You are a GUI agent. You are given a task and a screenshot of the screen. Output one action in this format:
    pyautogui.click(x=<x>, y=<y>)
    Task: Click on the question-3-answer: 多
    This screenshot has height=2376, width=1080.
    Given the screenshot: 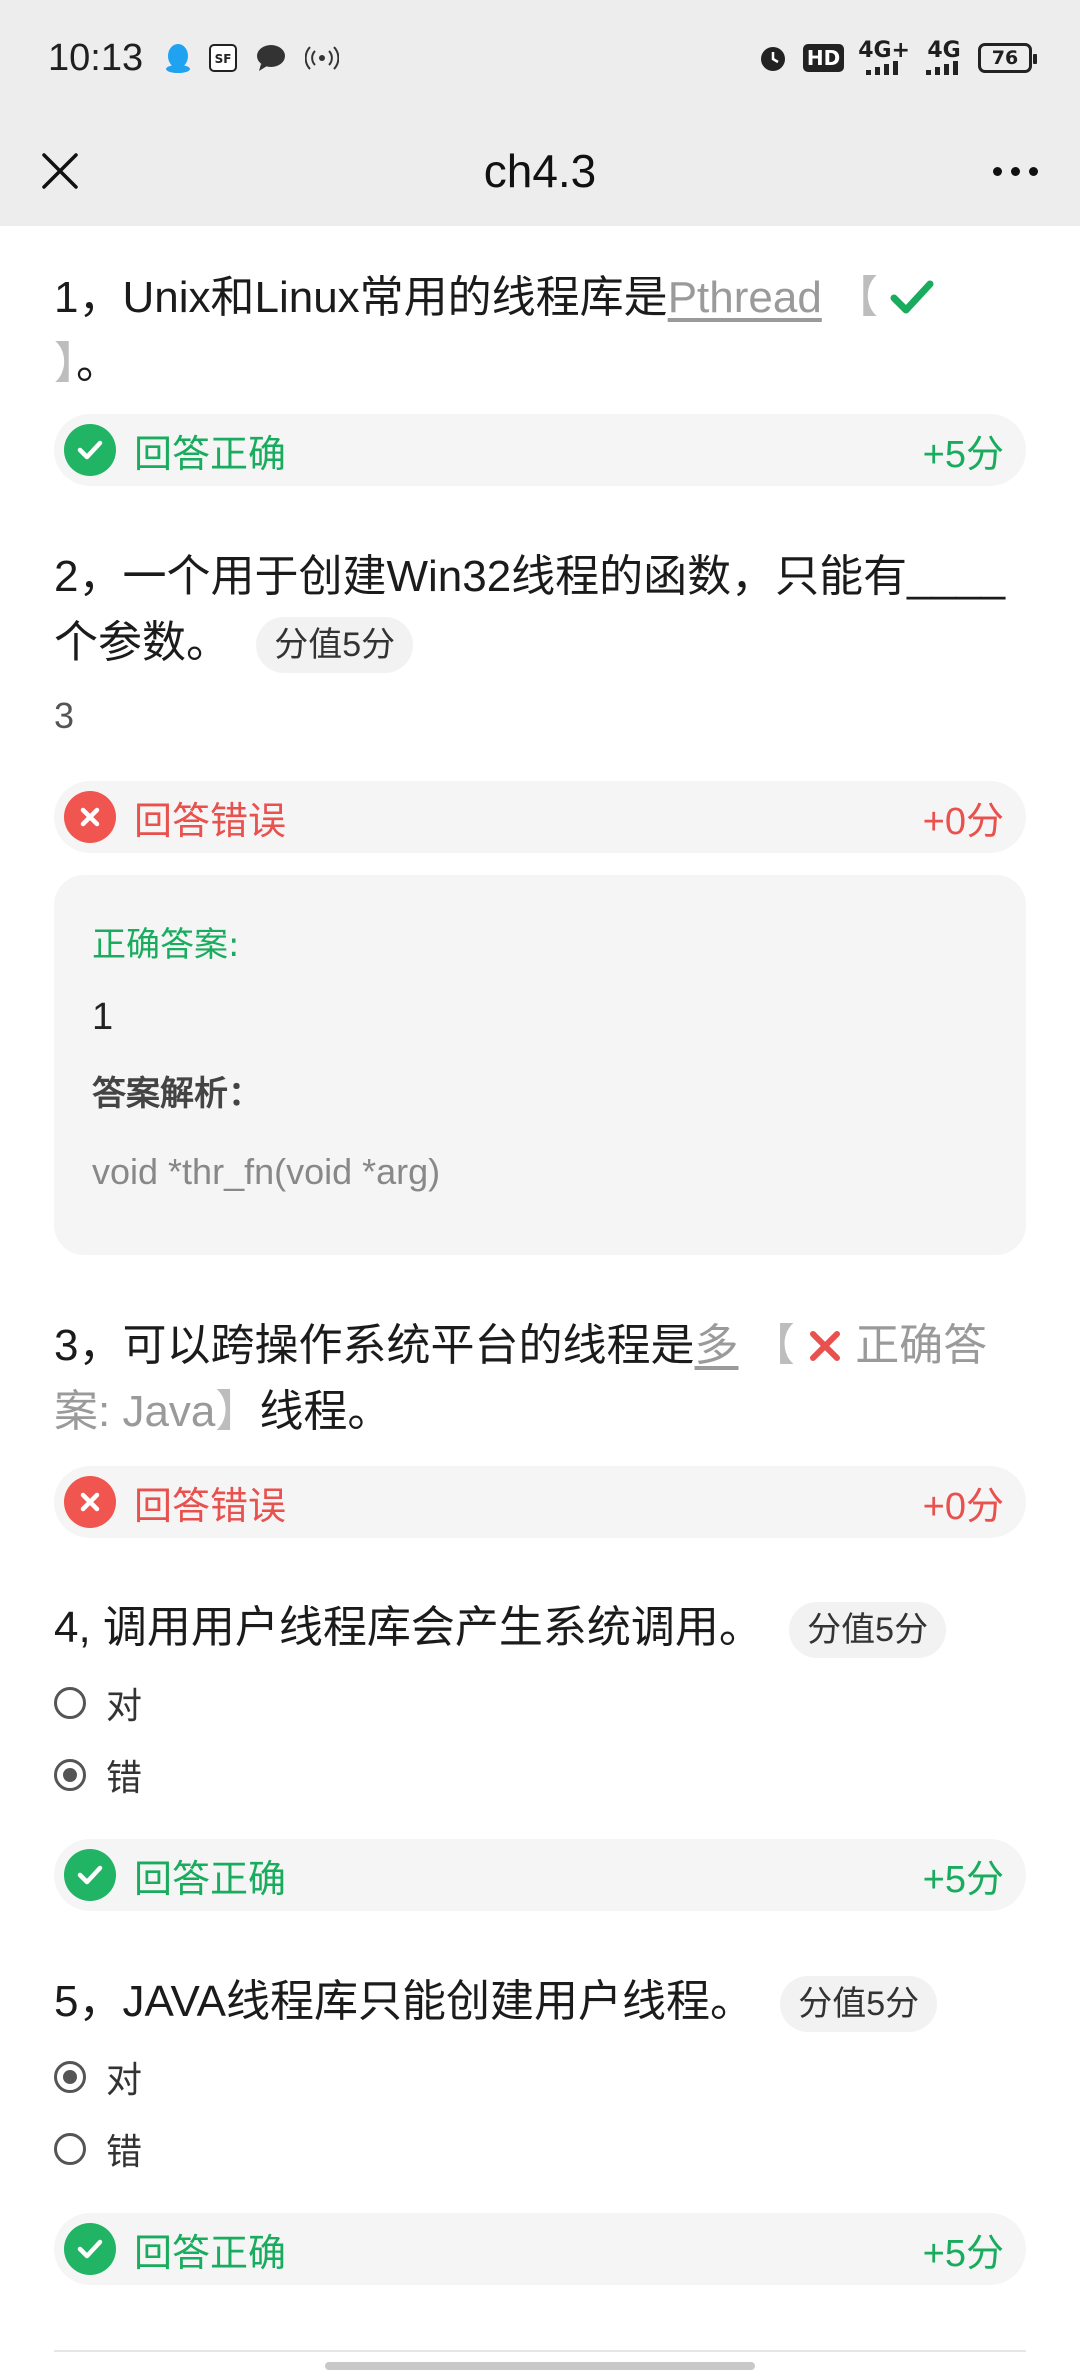 What is the action you would take?
    pyautogui.click(x=716, y=1345)
    